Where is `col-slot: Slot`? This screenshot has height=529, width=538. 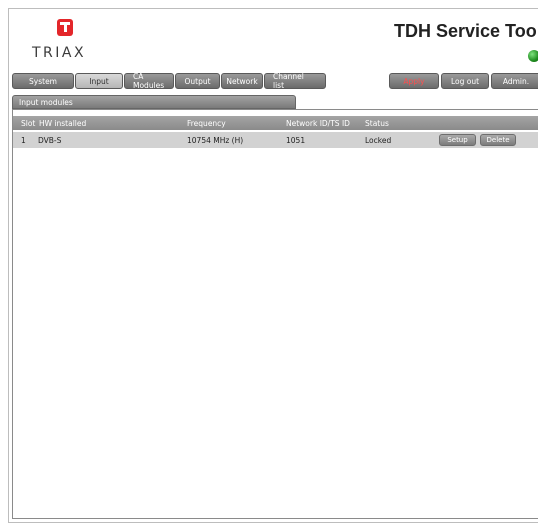
col-slot: Slot is located at coordinates (28, 123).